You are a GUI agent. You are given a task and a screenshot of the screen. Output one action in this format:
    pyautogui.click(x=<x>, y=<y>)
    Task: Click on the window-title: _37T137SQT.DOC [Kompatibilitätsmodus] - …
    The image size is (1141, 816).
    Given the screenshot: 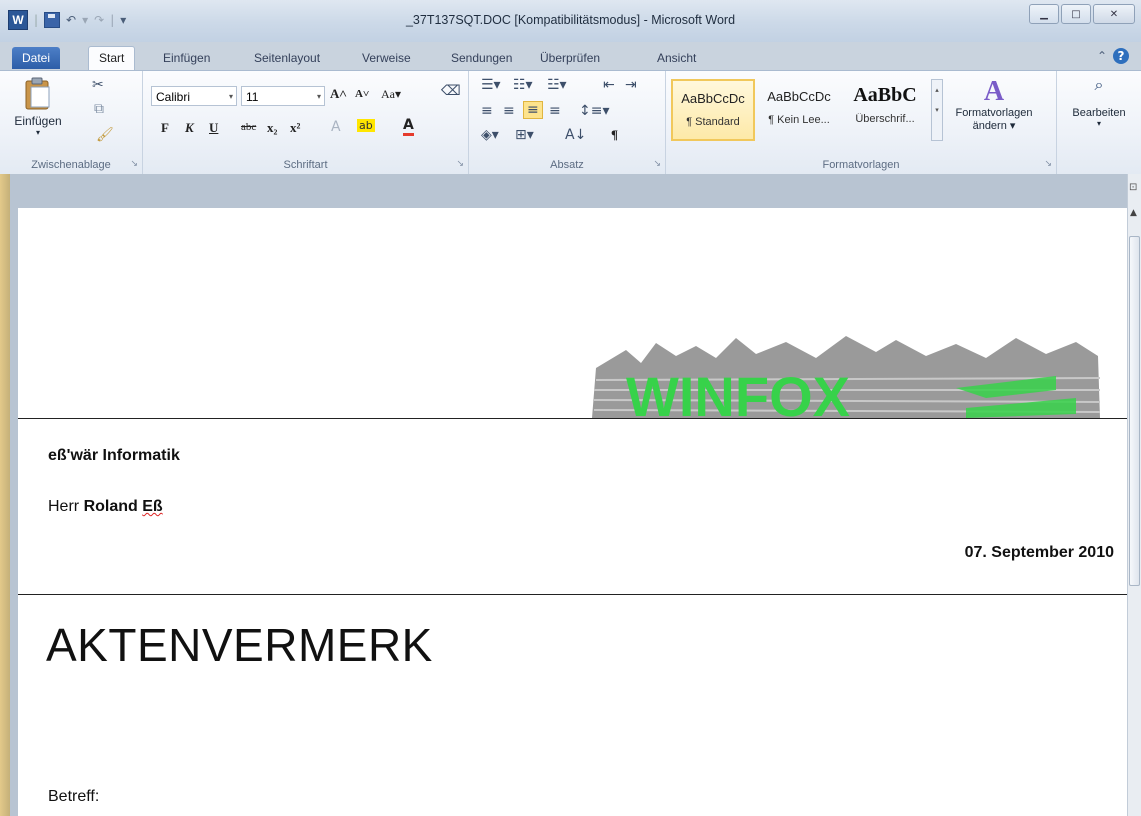 What is the action you would take?
    pyautogui.click(x=570, y=20)
    